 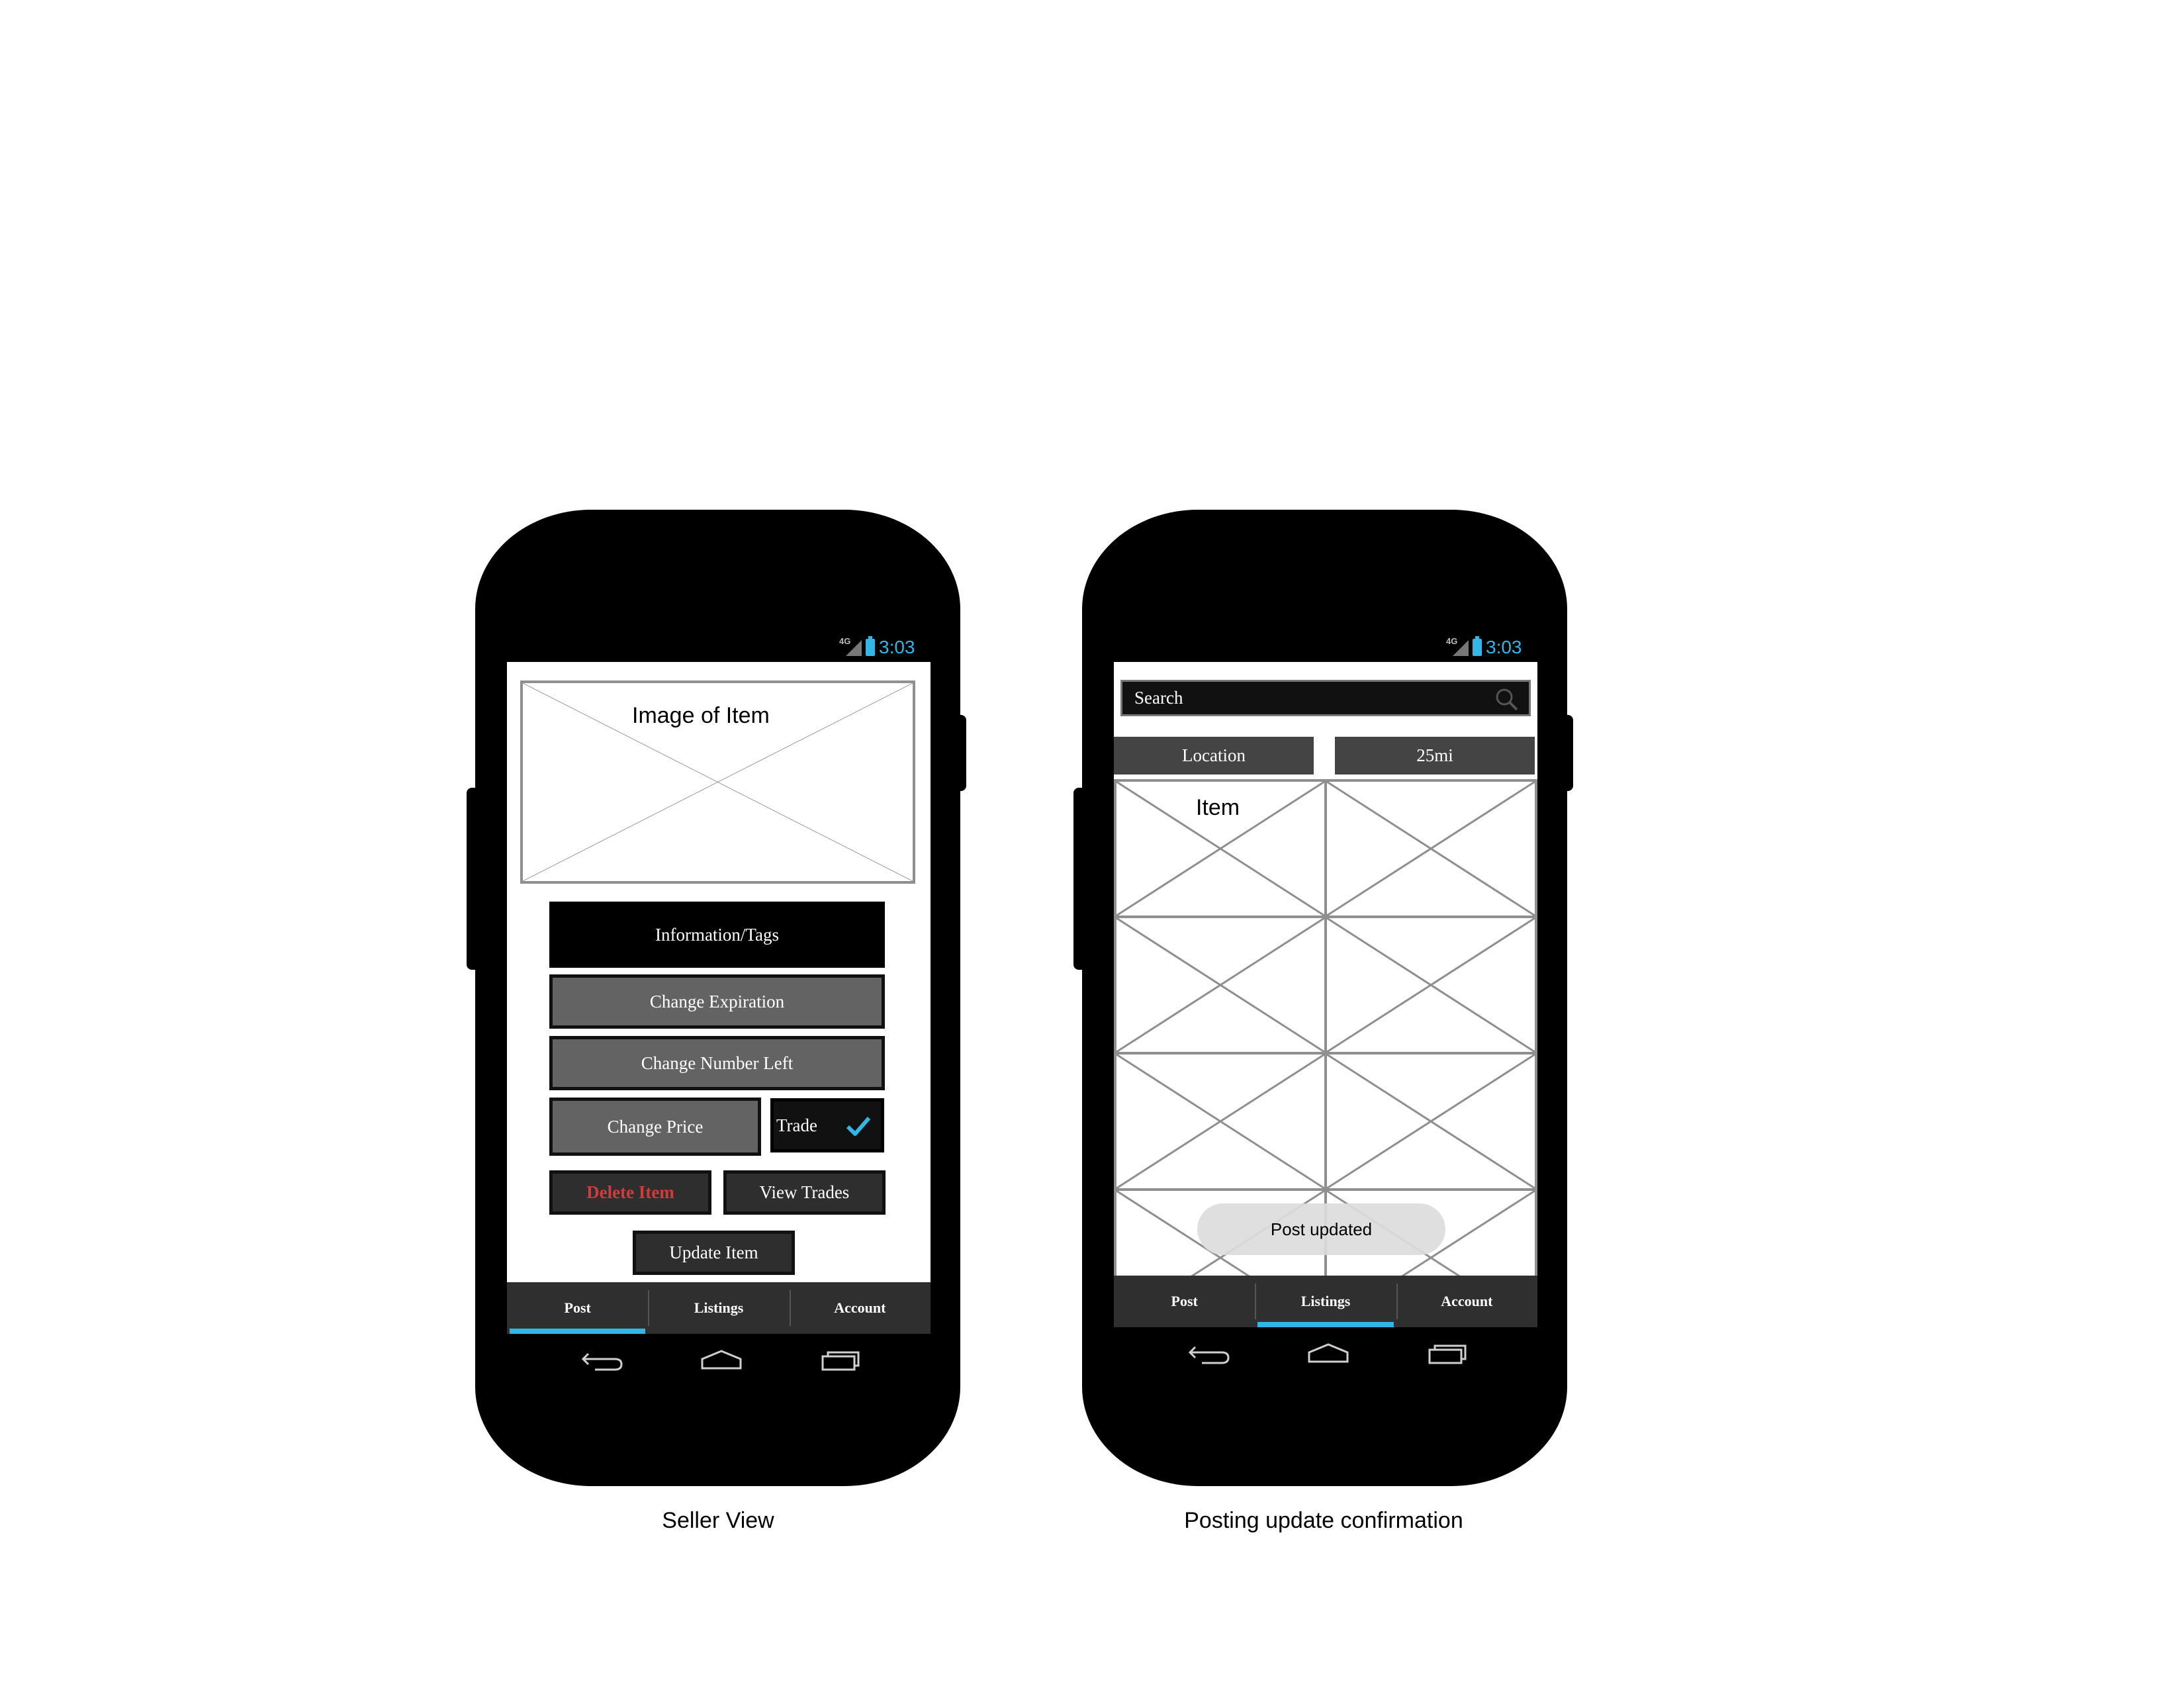 What do you see at coordinates (717, 782) in the screenshot?
I see `item-image-placeholder: Image of Item` at bounding box center [717, 782].